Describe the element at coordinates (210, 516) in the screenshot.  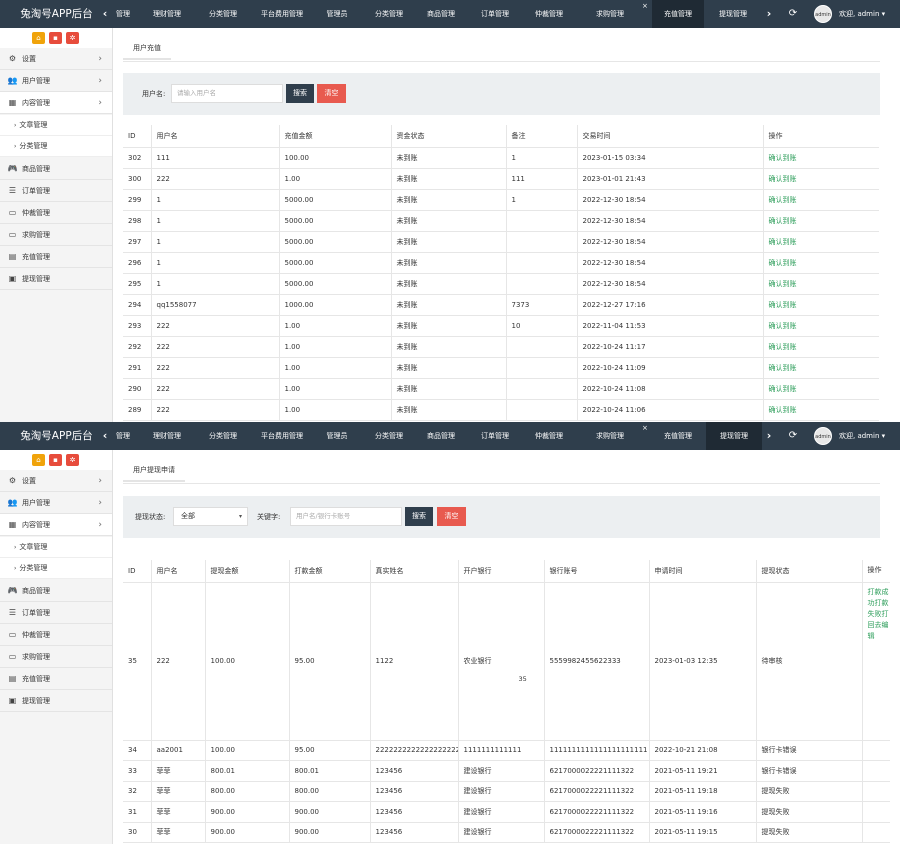
I see `status-select: 全部 ▾` at that location.